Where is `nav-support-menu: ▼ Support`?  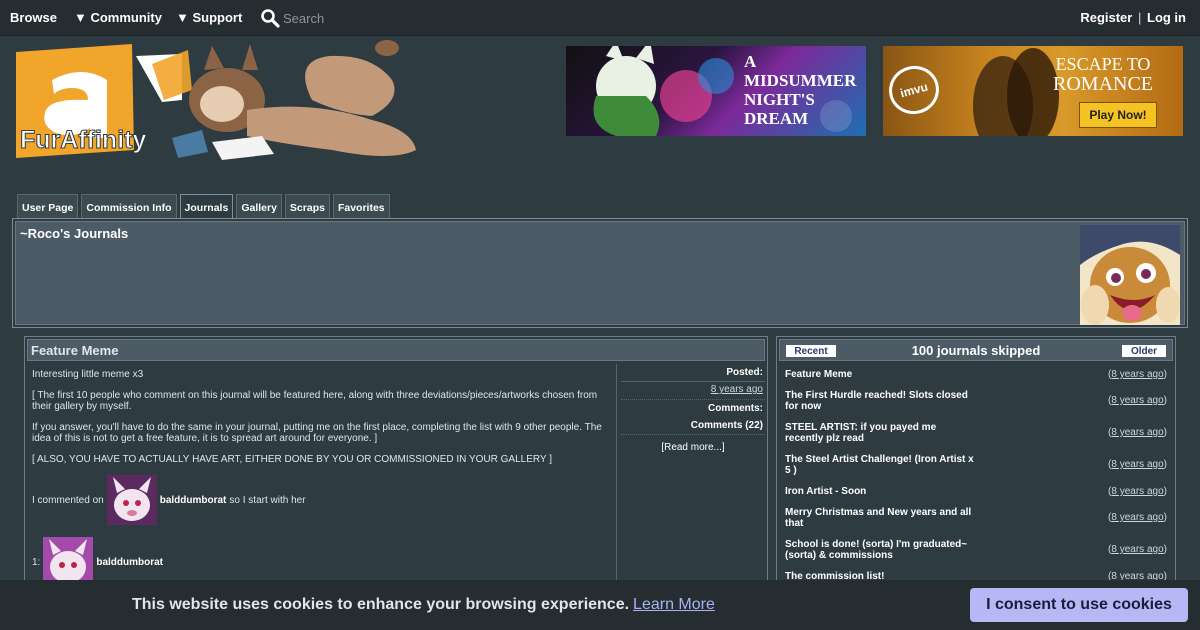
nav-support-menu: ▼ Support is located at coordinates (209, 17).